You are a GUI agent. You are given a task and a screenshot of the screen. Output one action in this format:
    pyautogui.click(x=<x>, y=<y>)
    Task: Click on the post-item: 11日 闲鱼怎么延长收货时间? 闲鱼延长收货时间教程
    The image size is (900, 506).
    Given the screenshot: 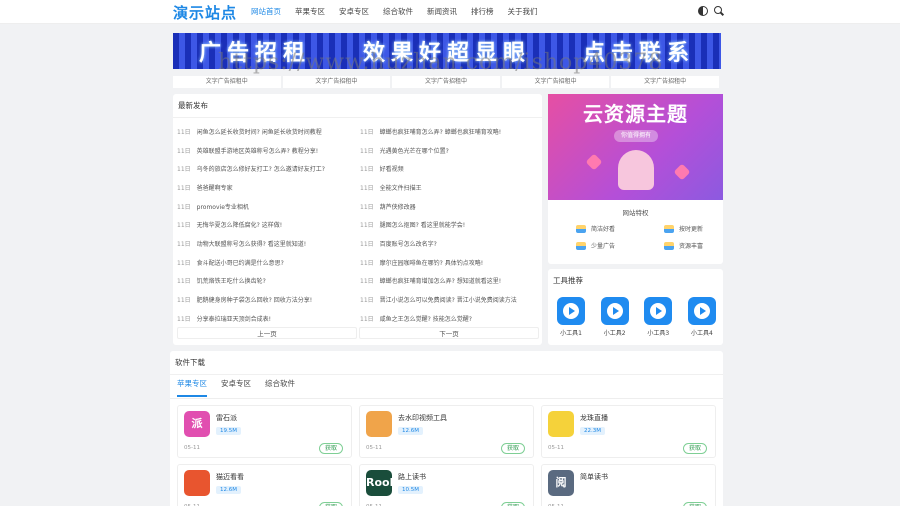 What is the action you would take?
    pyautogui.click(x=268, y=131)
    